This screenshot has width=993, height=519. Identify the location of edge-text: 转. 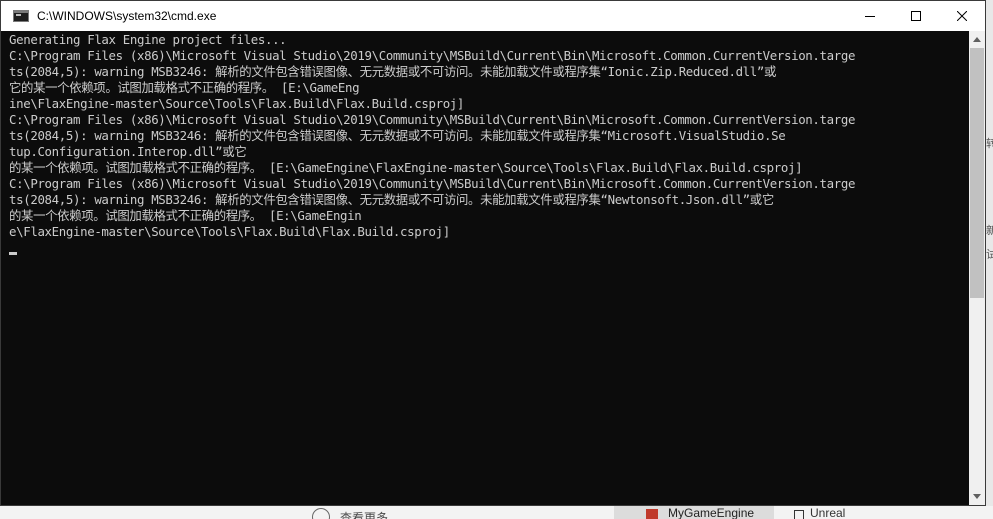
(989, 143).